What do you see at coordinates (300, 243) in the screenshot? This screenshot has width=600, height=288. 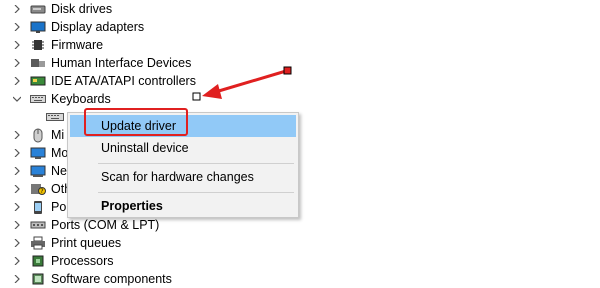 I see `tree-item-print-queues: Print queues` at bounding box center [300, 243].